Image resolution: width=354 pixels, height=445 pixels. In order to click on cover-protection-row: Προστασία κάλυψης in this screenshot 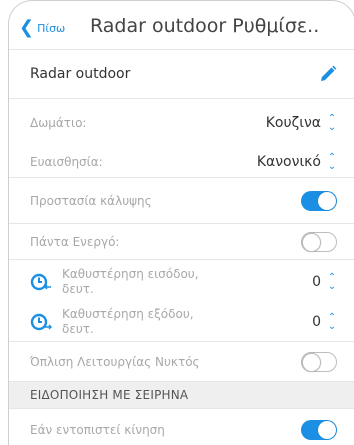, I will do `click(181, 200)`.